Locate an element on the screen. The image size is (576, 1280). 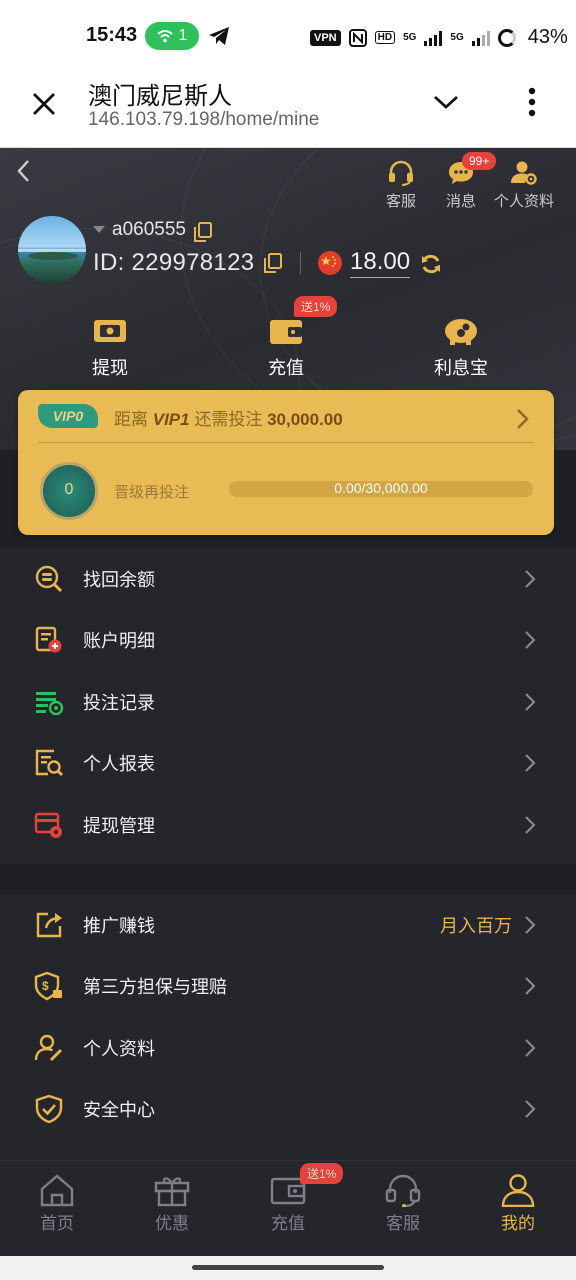
telegram-icon is located at coordinates (219, 36).